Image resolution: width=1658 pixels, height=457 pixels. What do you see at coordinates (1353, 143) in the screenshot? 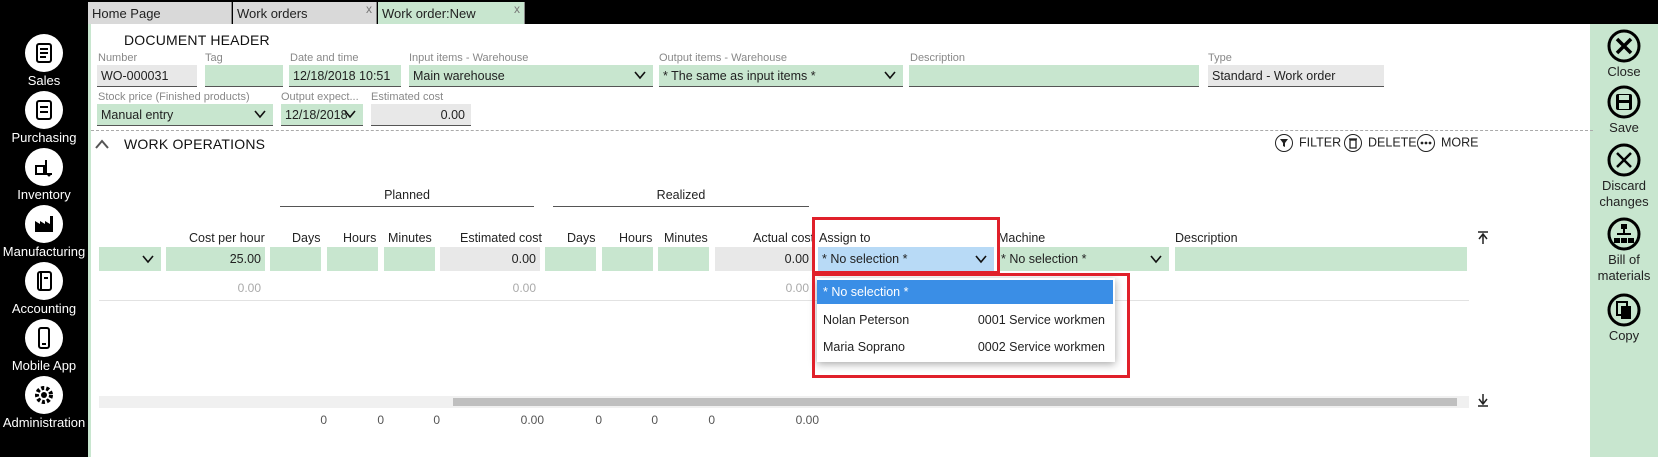
I see `trash-icon` at bounding box center [1353, 143].